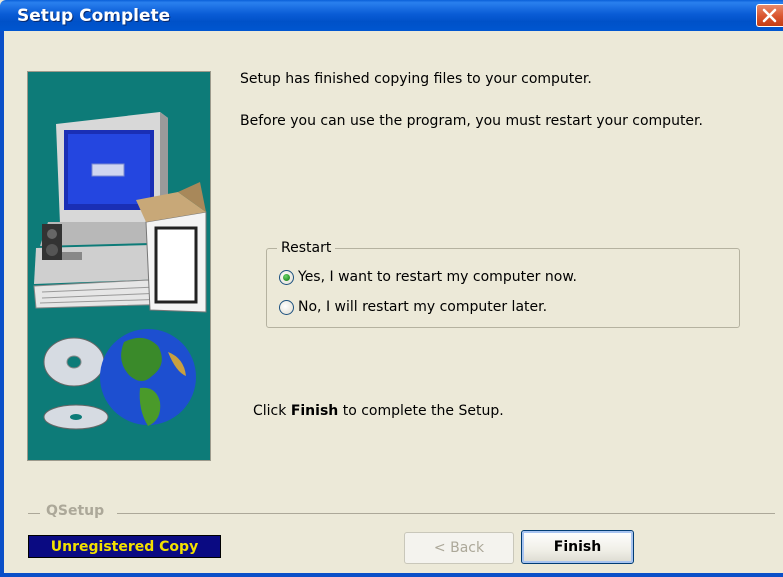  I want to click on finish-instruction-bold: Finish, so click(314, 411).